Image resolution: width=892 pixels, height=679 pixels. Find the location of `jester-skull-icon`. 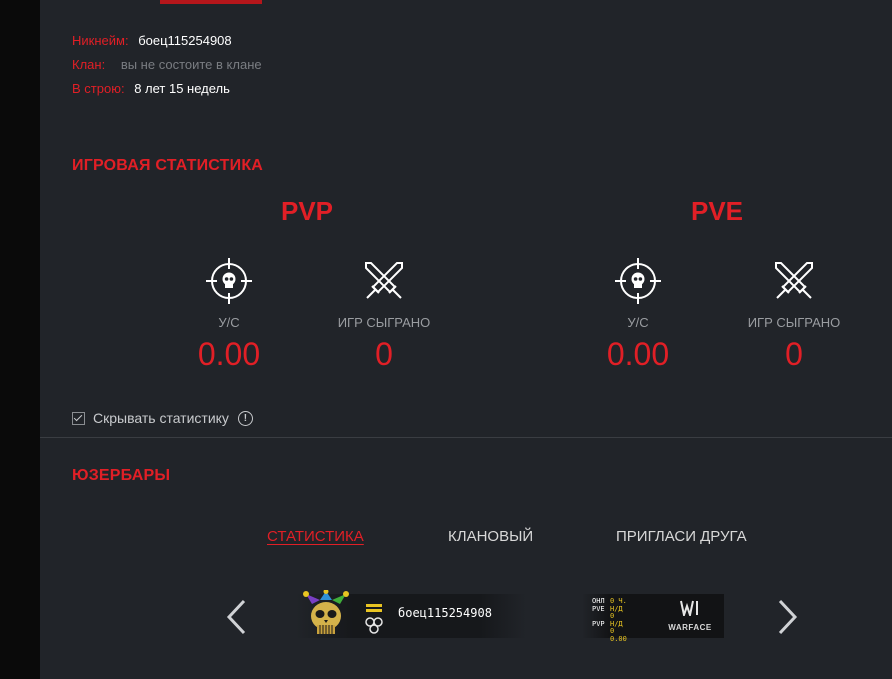

jester-skull-icon is located at coordinates (326, 612).